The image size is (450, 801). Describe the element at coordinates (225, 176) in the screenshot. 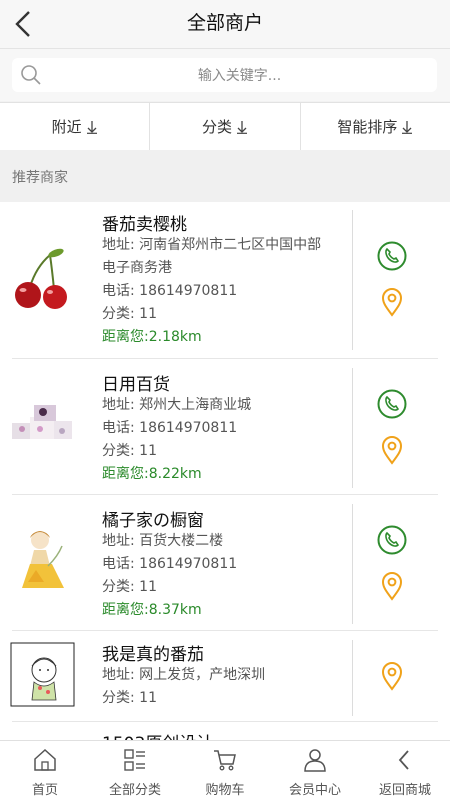

I see `section-header: 推荐商家` at that location.